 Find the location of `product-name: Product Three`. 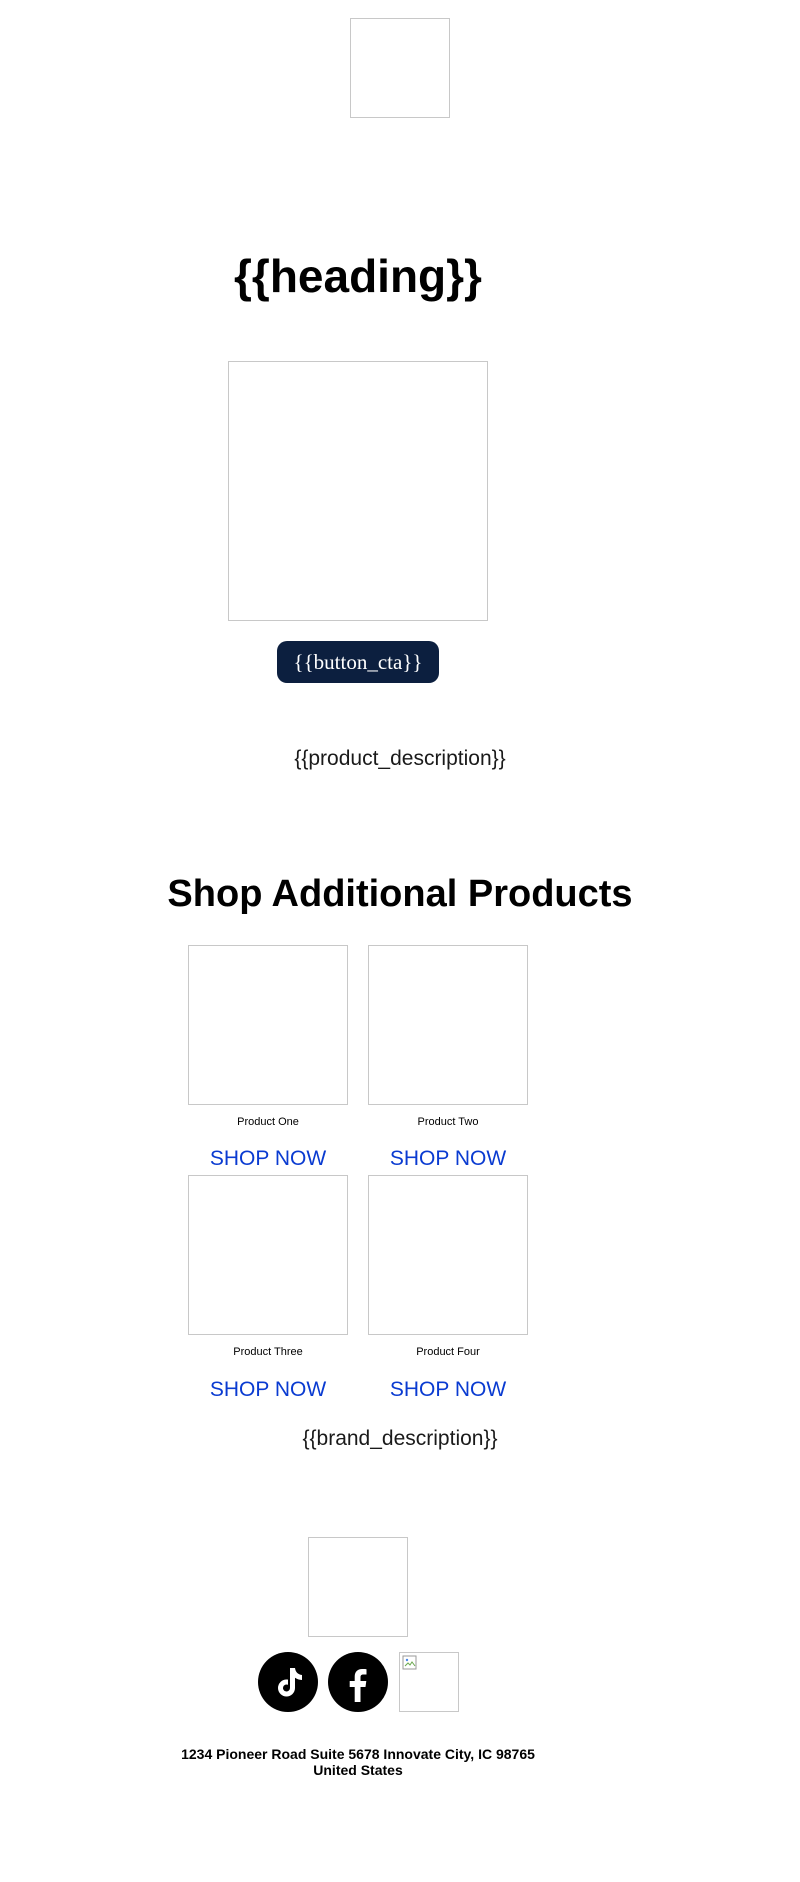

product-name: Product Three is located at coordinates (268, 1352).